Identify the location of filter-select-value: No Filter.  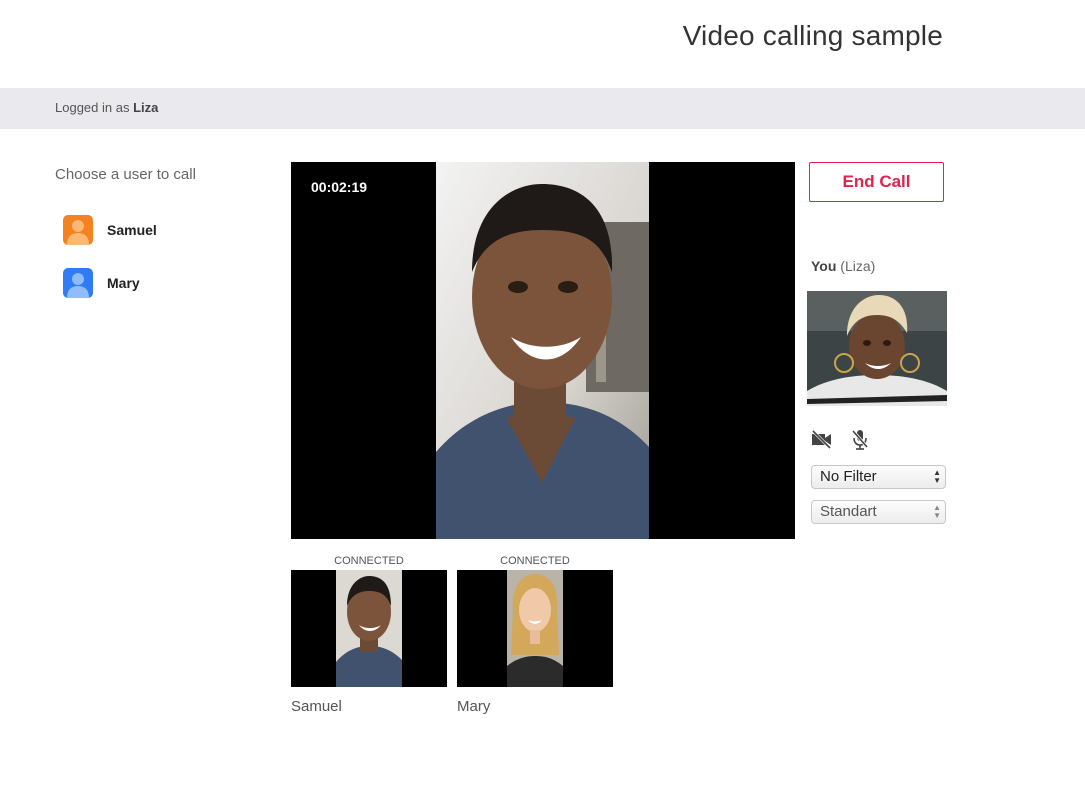
(848, 476).